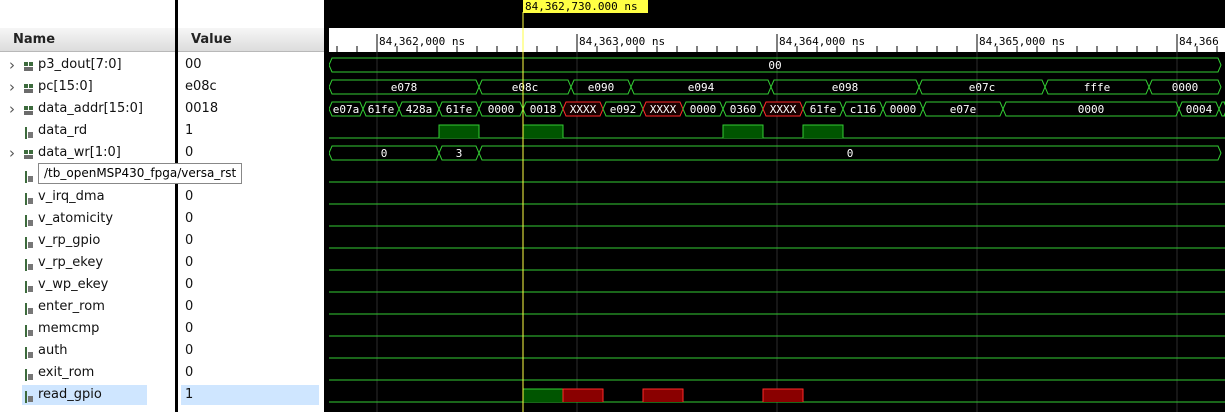  What do you see at coordinates (845, 87) in the screenshot?
I see `bus-value-label: e098` at bounding box center [845, 87].